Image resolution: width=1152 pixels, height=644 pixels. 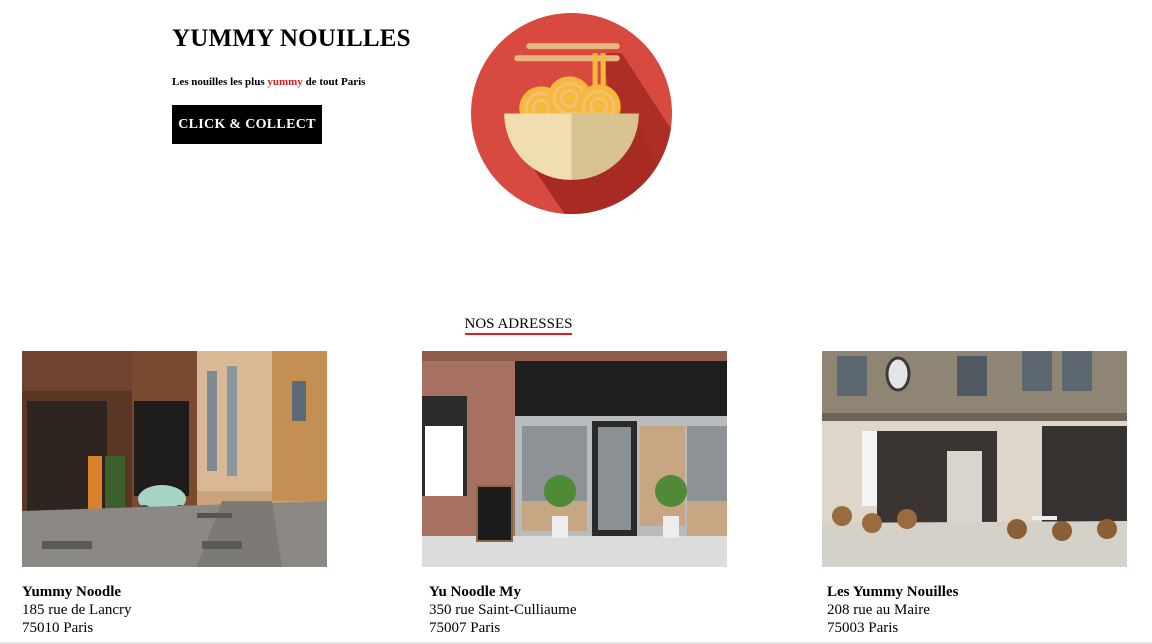 I want to click on click-collect-button: CLICK & COLLECT, so click(x=247, y=124).